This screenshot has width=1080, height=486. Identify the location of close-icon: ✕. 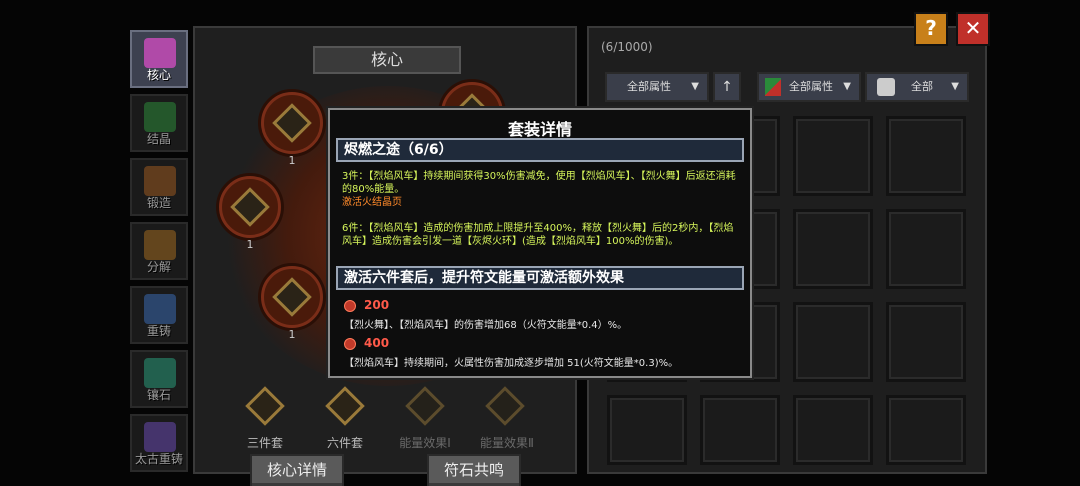
(973, 28).